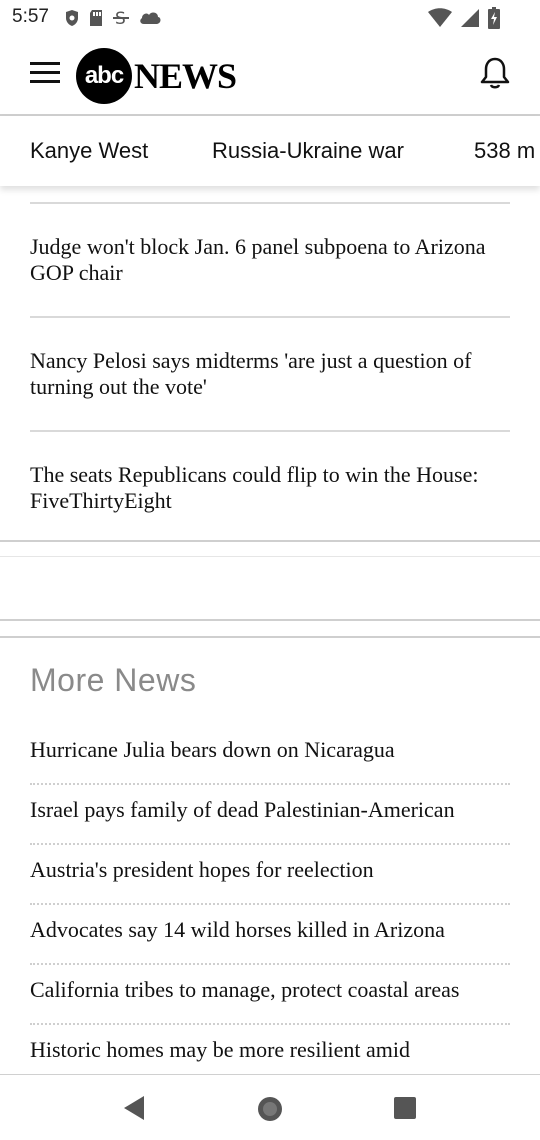 The height and width of the screenshot is (1140, 540). Describe the element at coordinates (440, 20) in the screenshot. I see `wifi-icon` at that location.